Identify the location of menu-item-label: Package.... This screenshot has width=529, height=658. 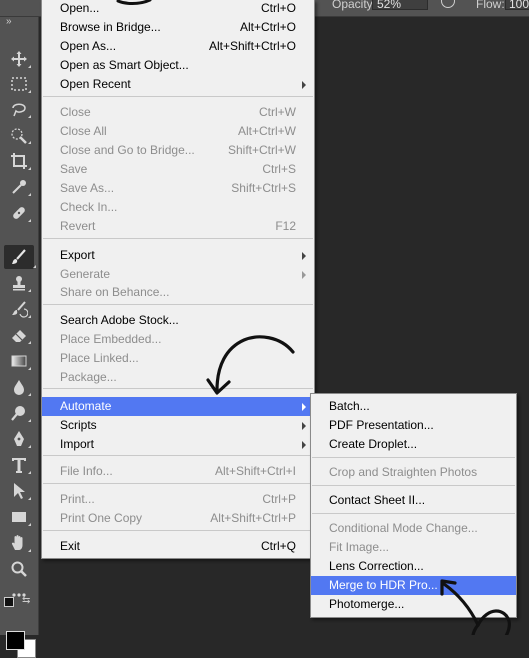
(88, 377).